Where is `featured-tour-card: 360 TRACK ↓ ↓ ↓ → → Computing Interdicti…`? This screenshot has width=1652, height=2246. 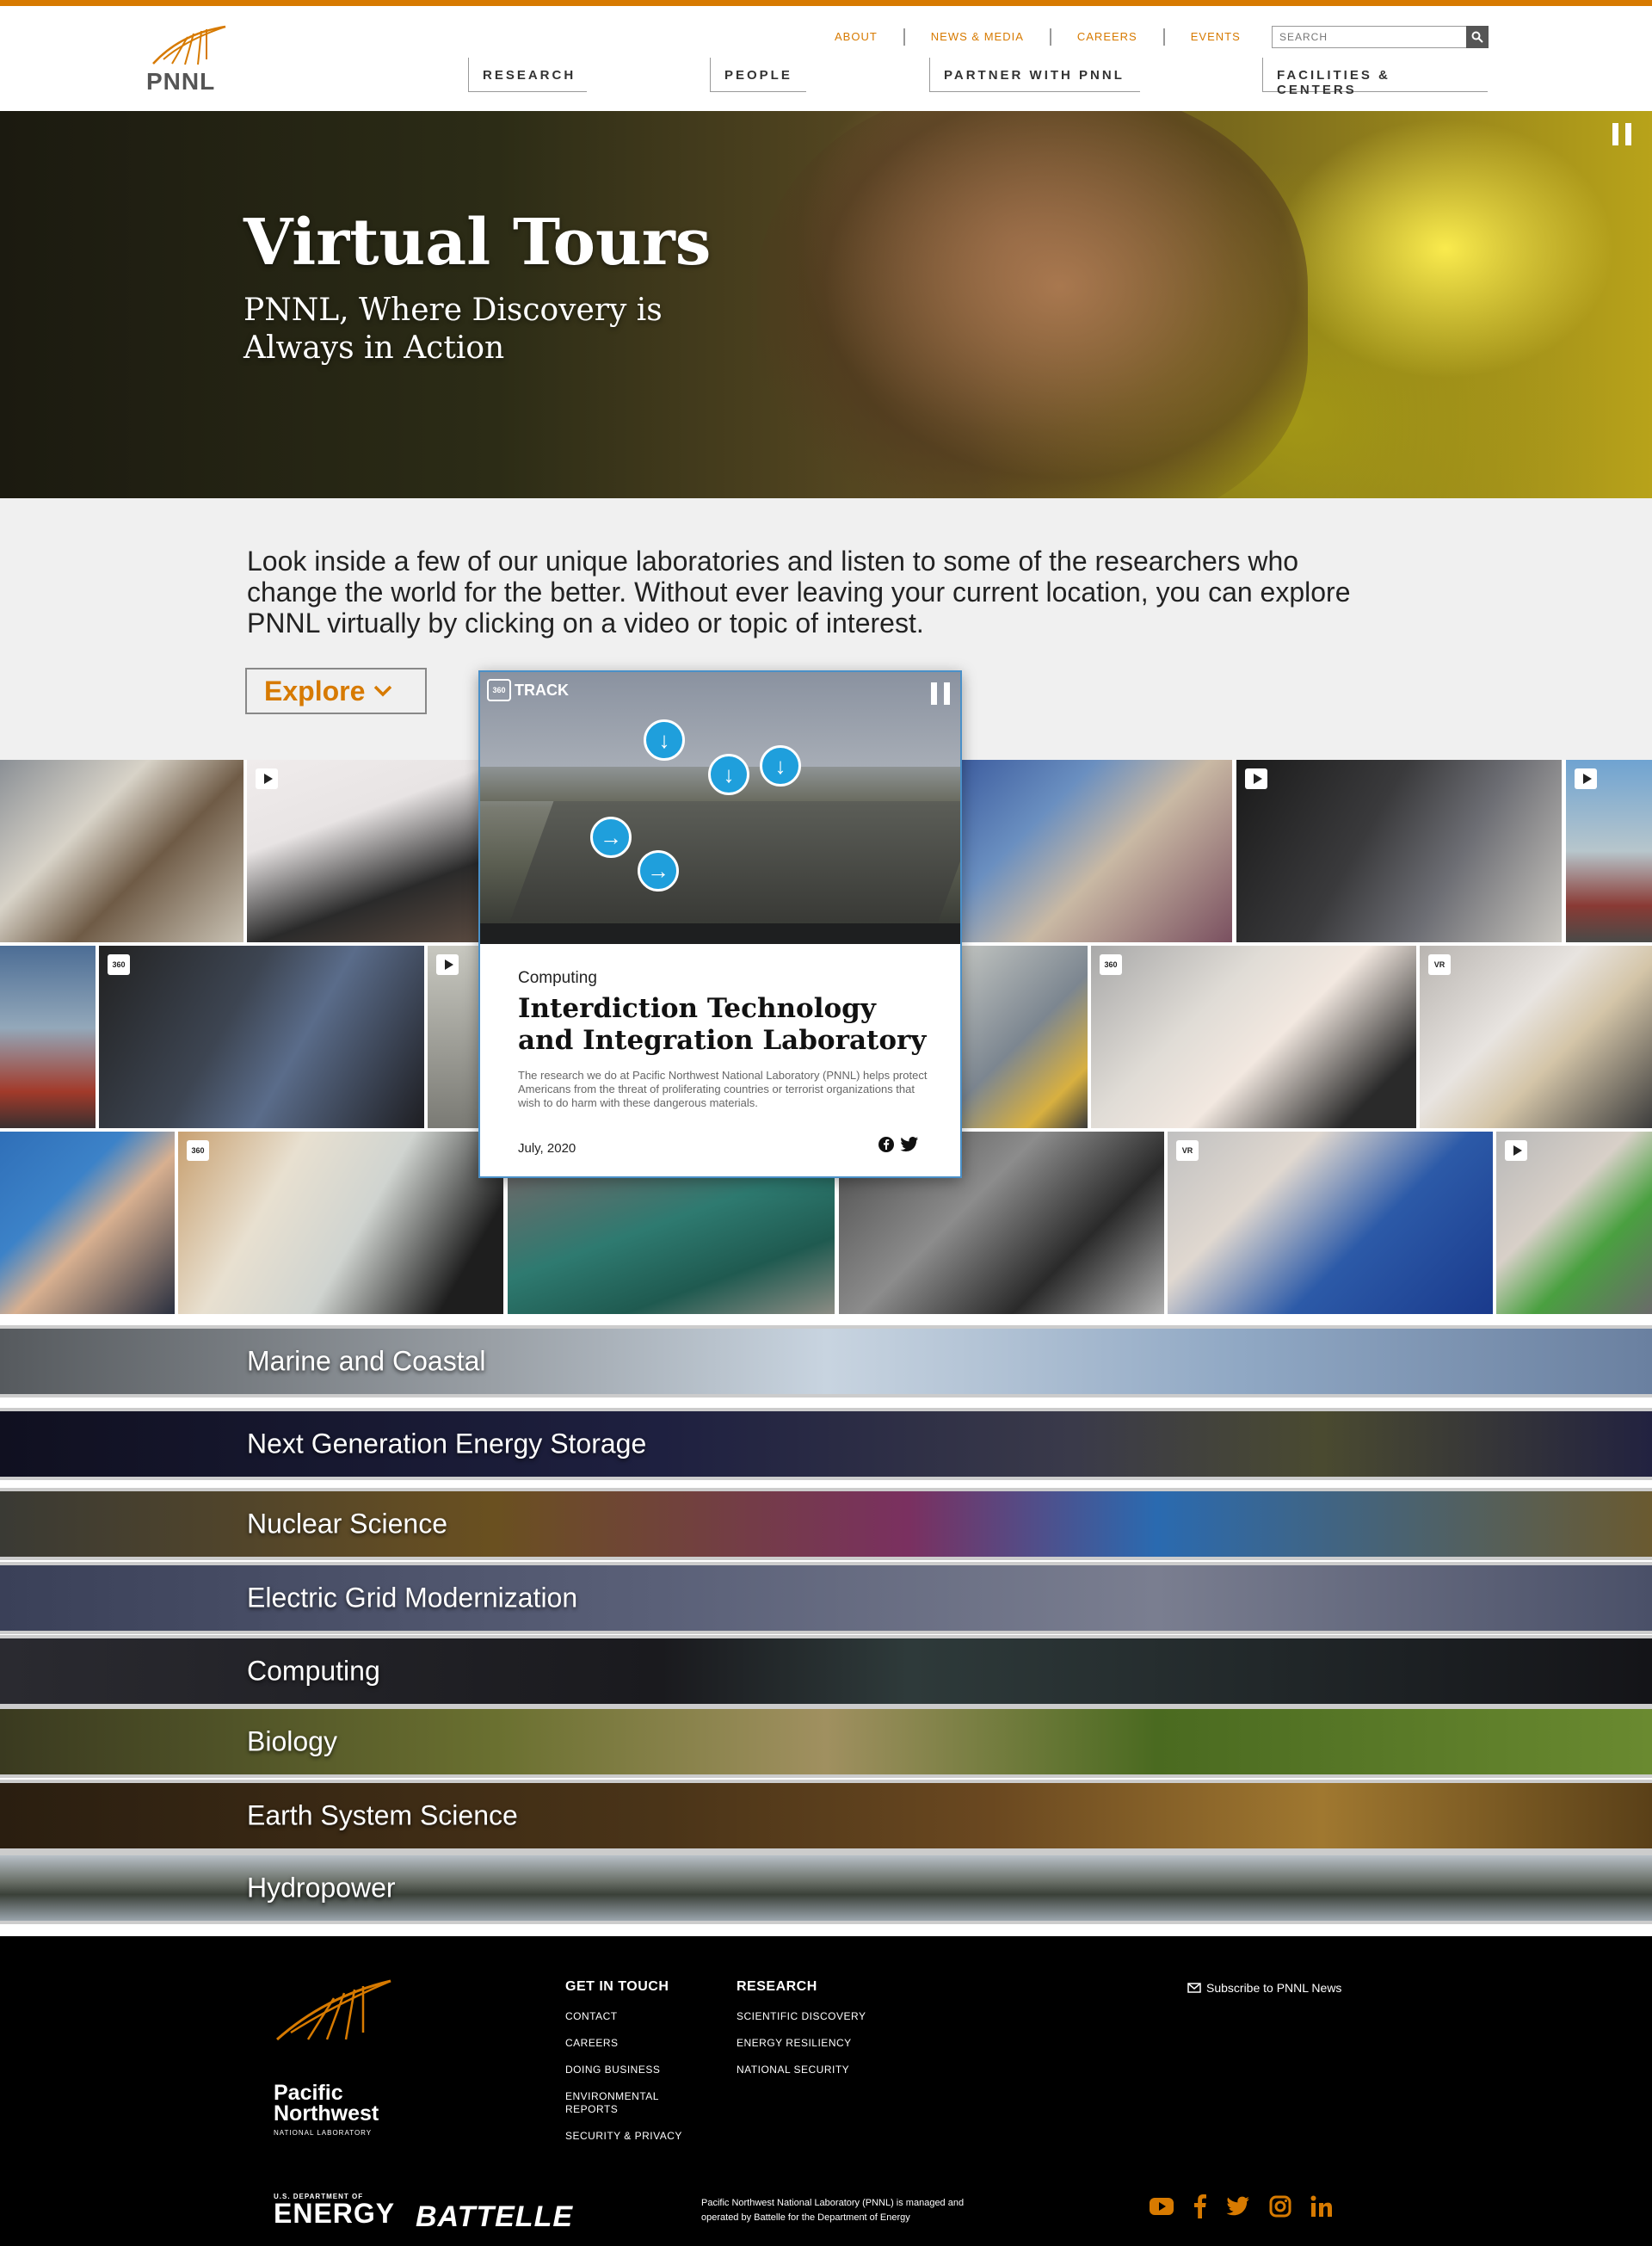 featured-tour-card: 360 TRACK ↓ ↓ ↓ → → Computing Interdicti… is located at coordinates (720, 924).